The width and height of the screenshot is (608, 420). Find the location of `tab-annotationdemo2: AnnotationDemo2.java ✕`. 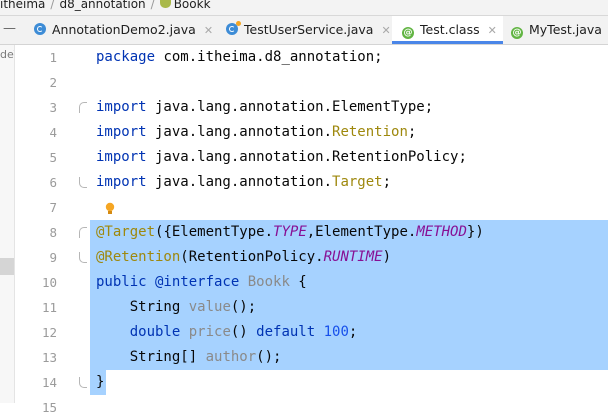

tab-annotationdemo2: AnnotationDemo2.java ✕ is located at coordinates (123, 30).